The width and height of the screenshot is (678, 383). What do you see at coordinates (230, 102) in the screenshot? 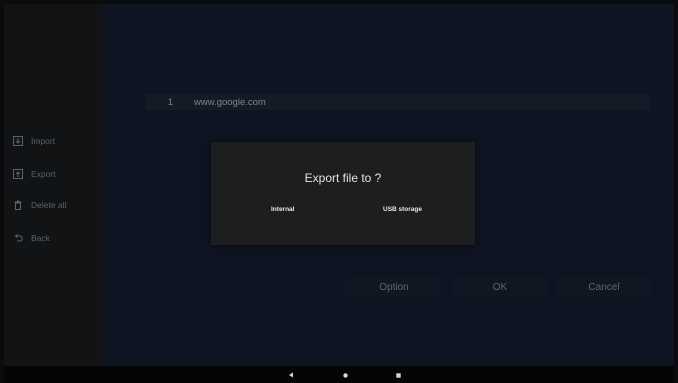
I see `row-url: www.google.com` at bounding box center [230, 102].